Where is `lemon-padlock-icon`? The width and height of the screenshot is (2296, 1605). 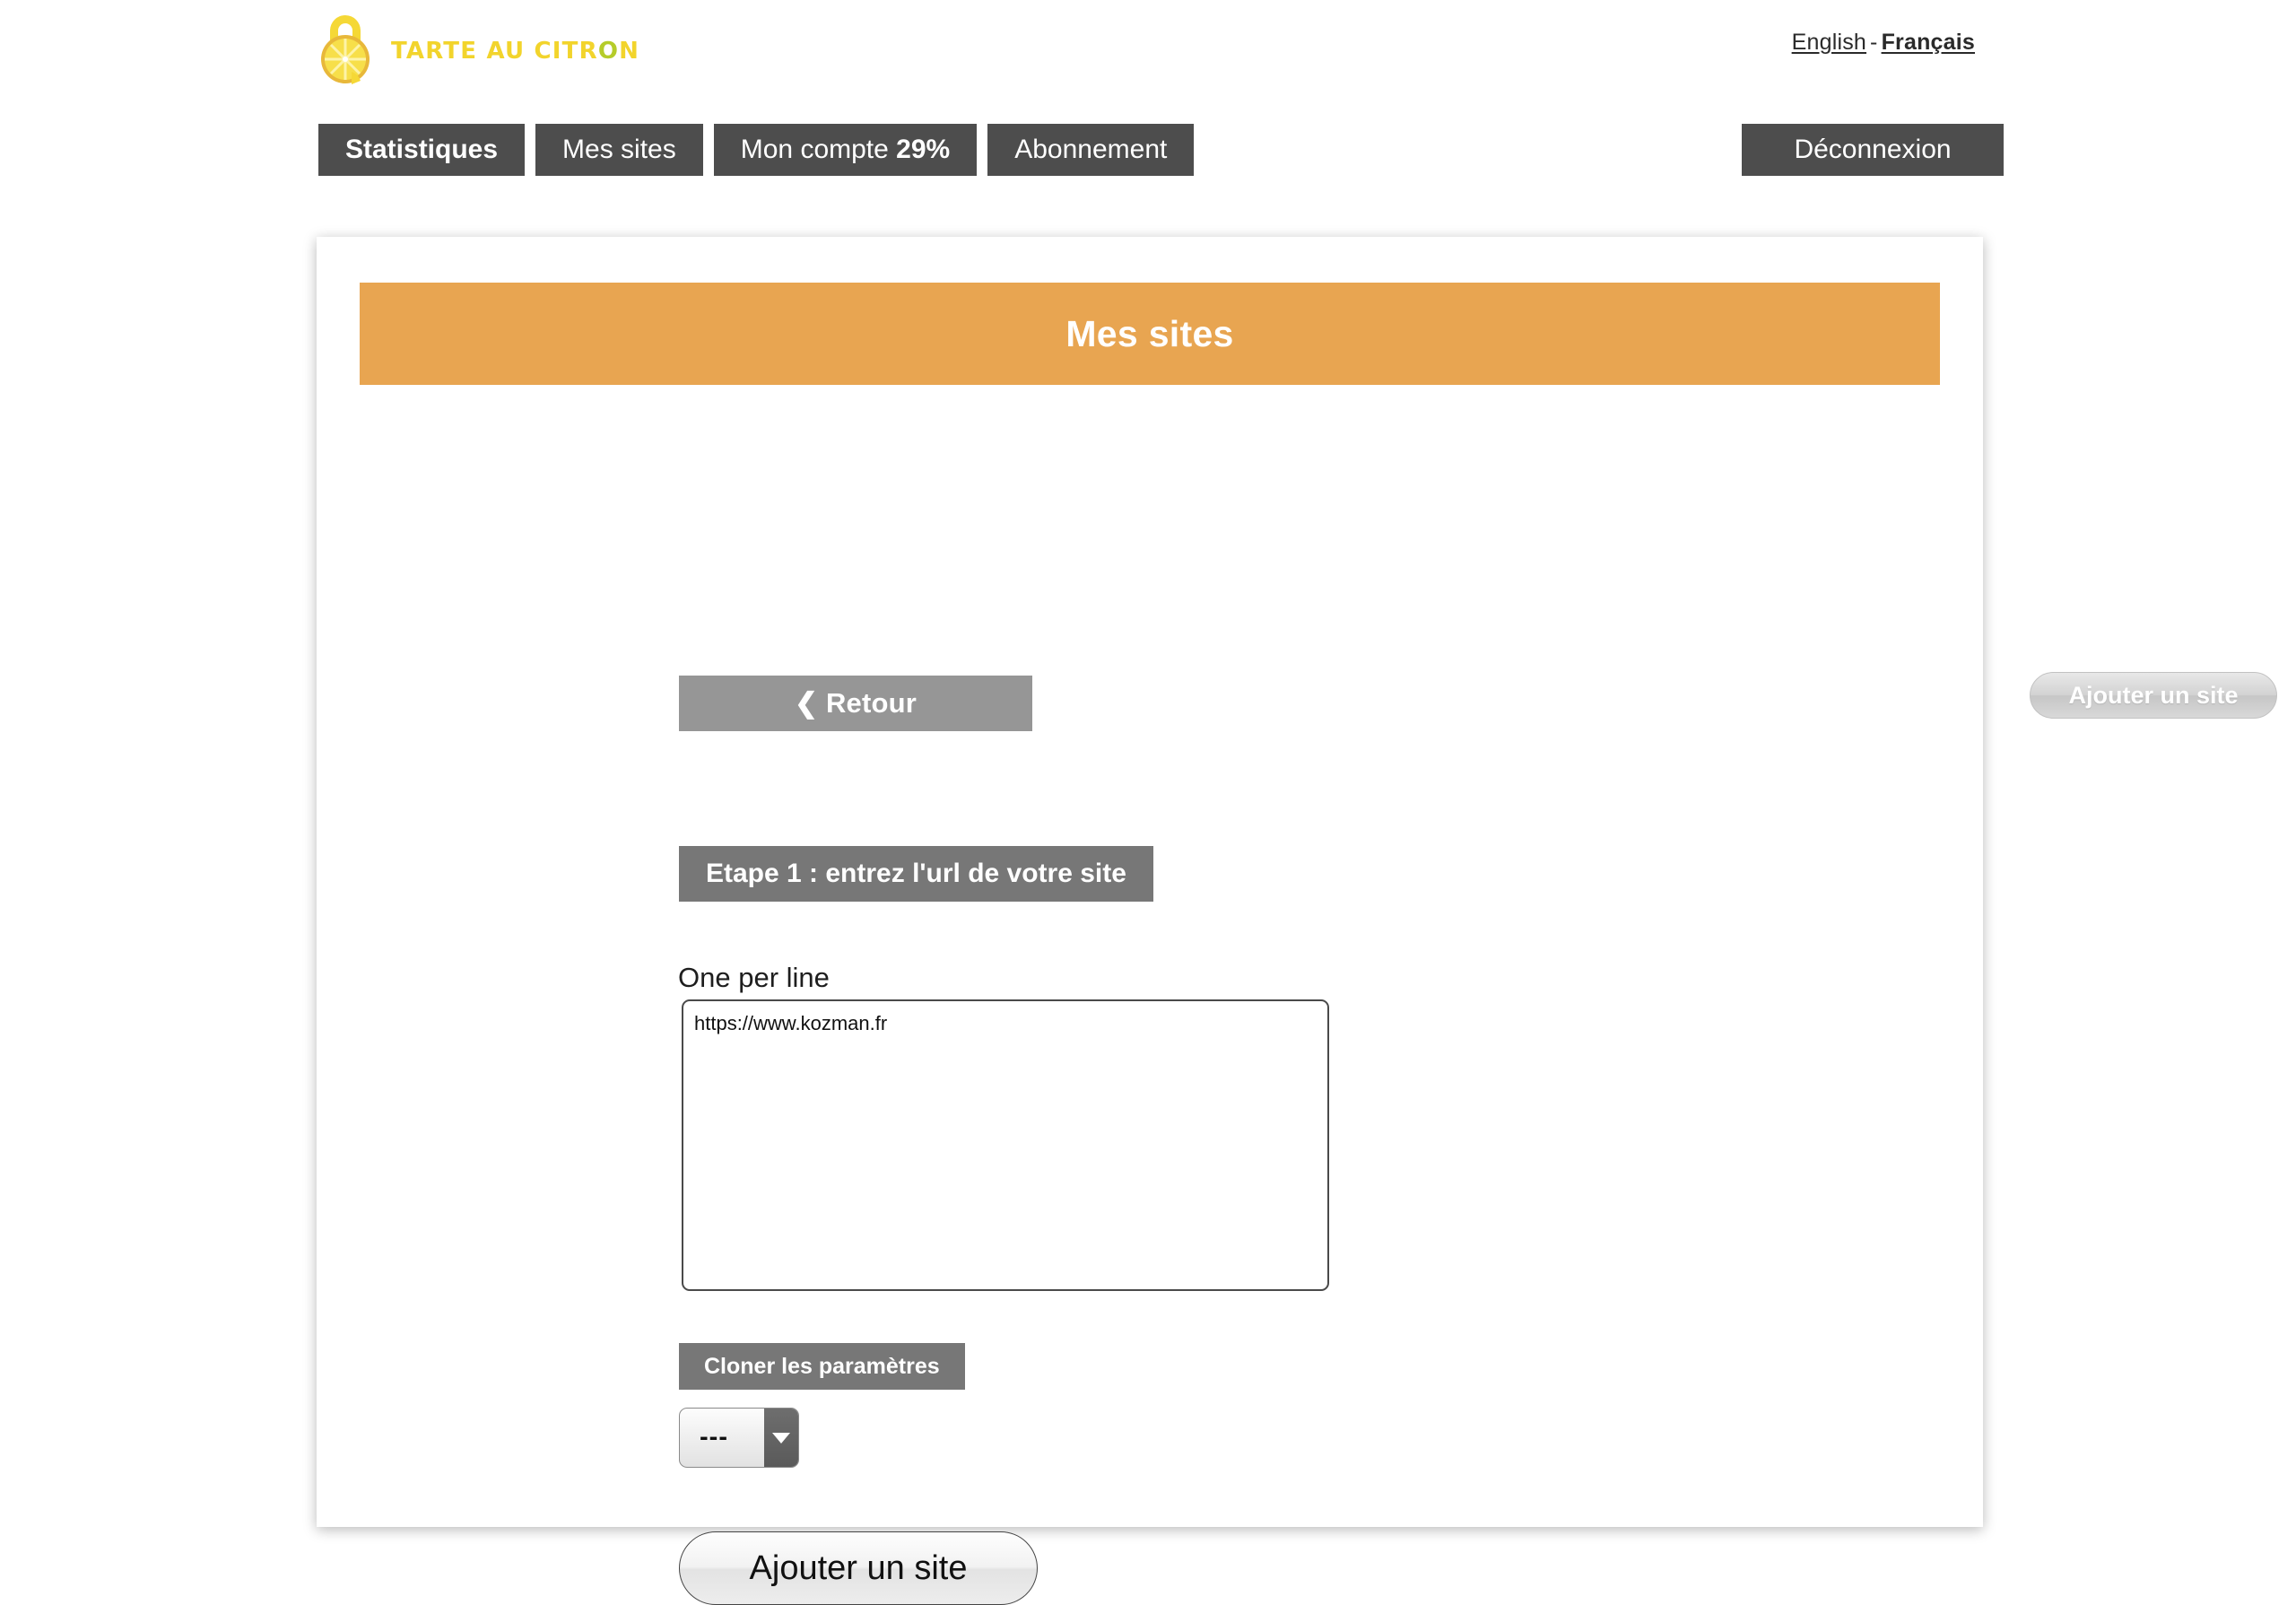
lemon-padlock-icon is located at coordinates (345, 49).